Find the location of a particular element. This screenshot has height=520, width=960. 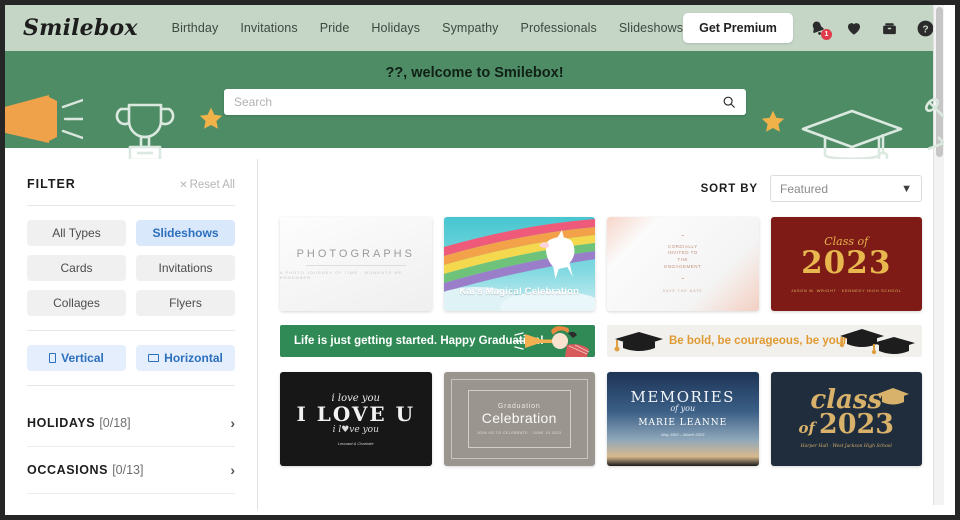

search-input is located at coordinates (478, 102).